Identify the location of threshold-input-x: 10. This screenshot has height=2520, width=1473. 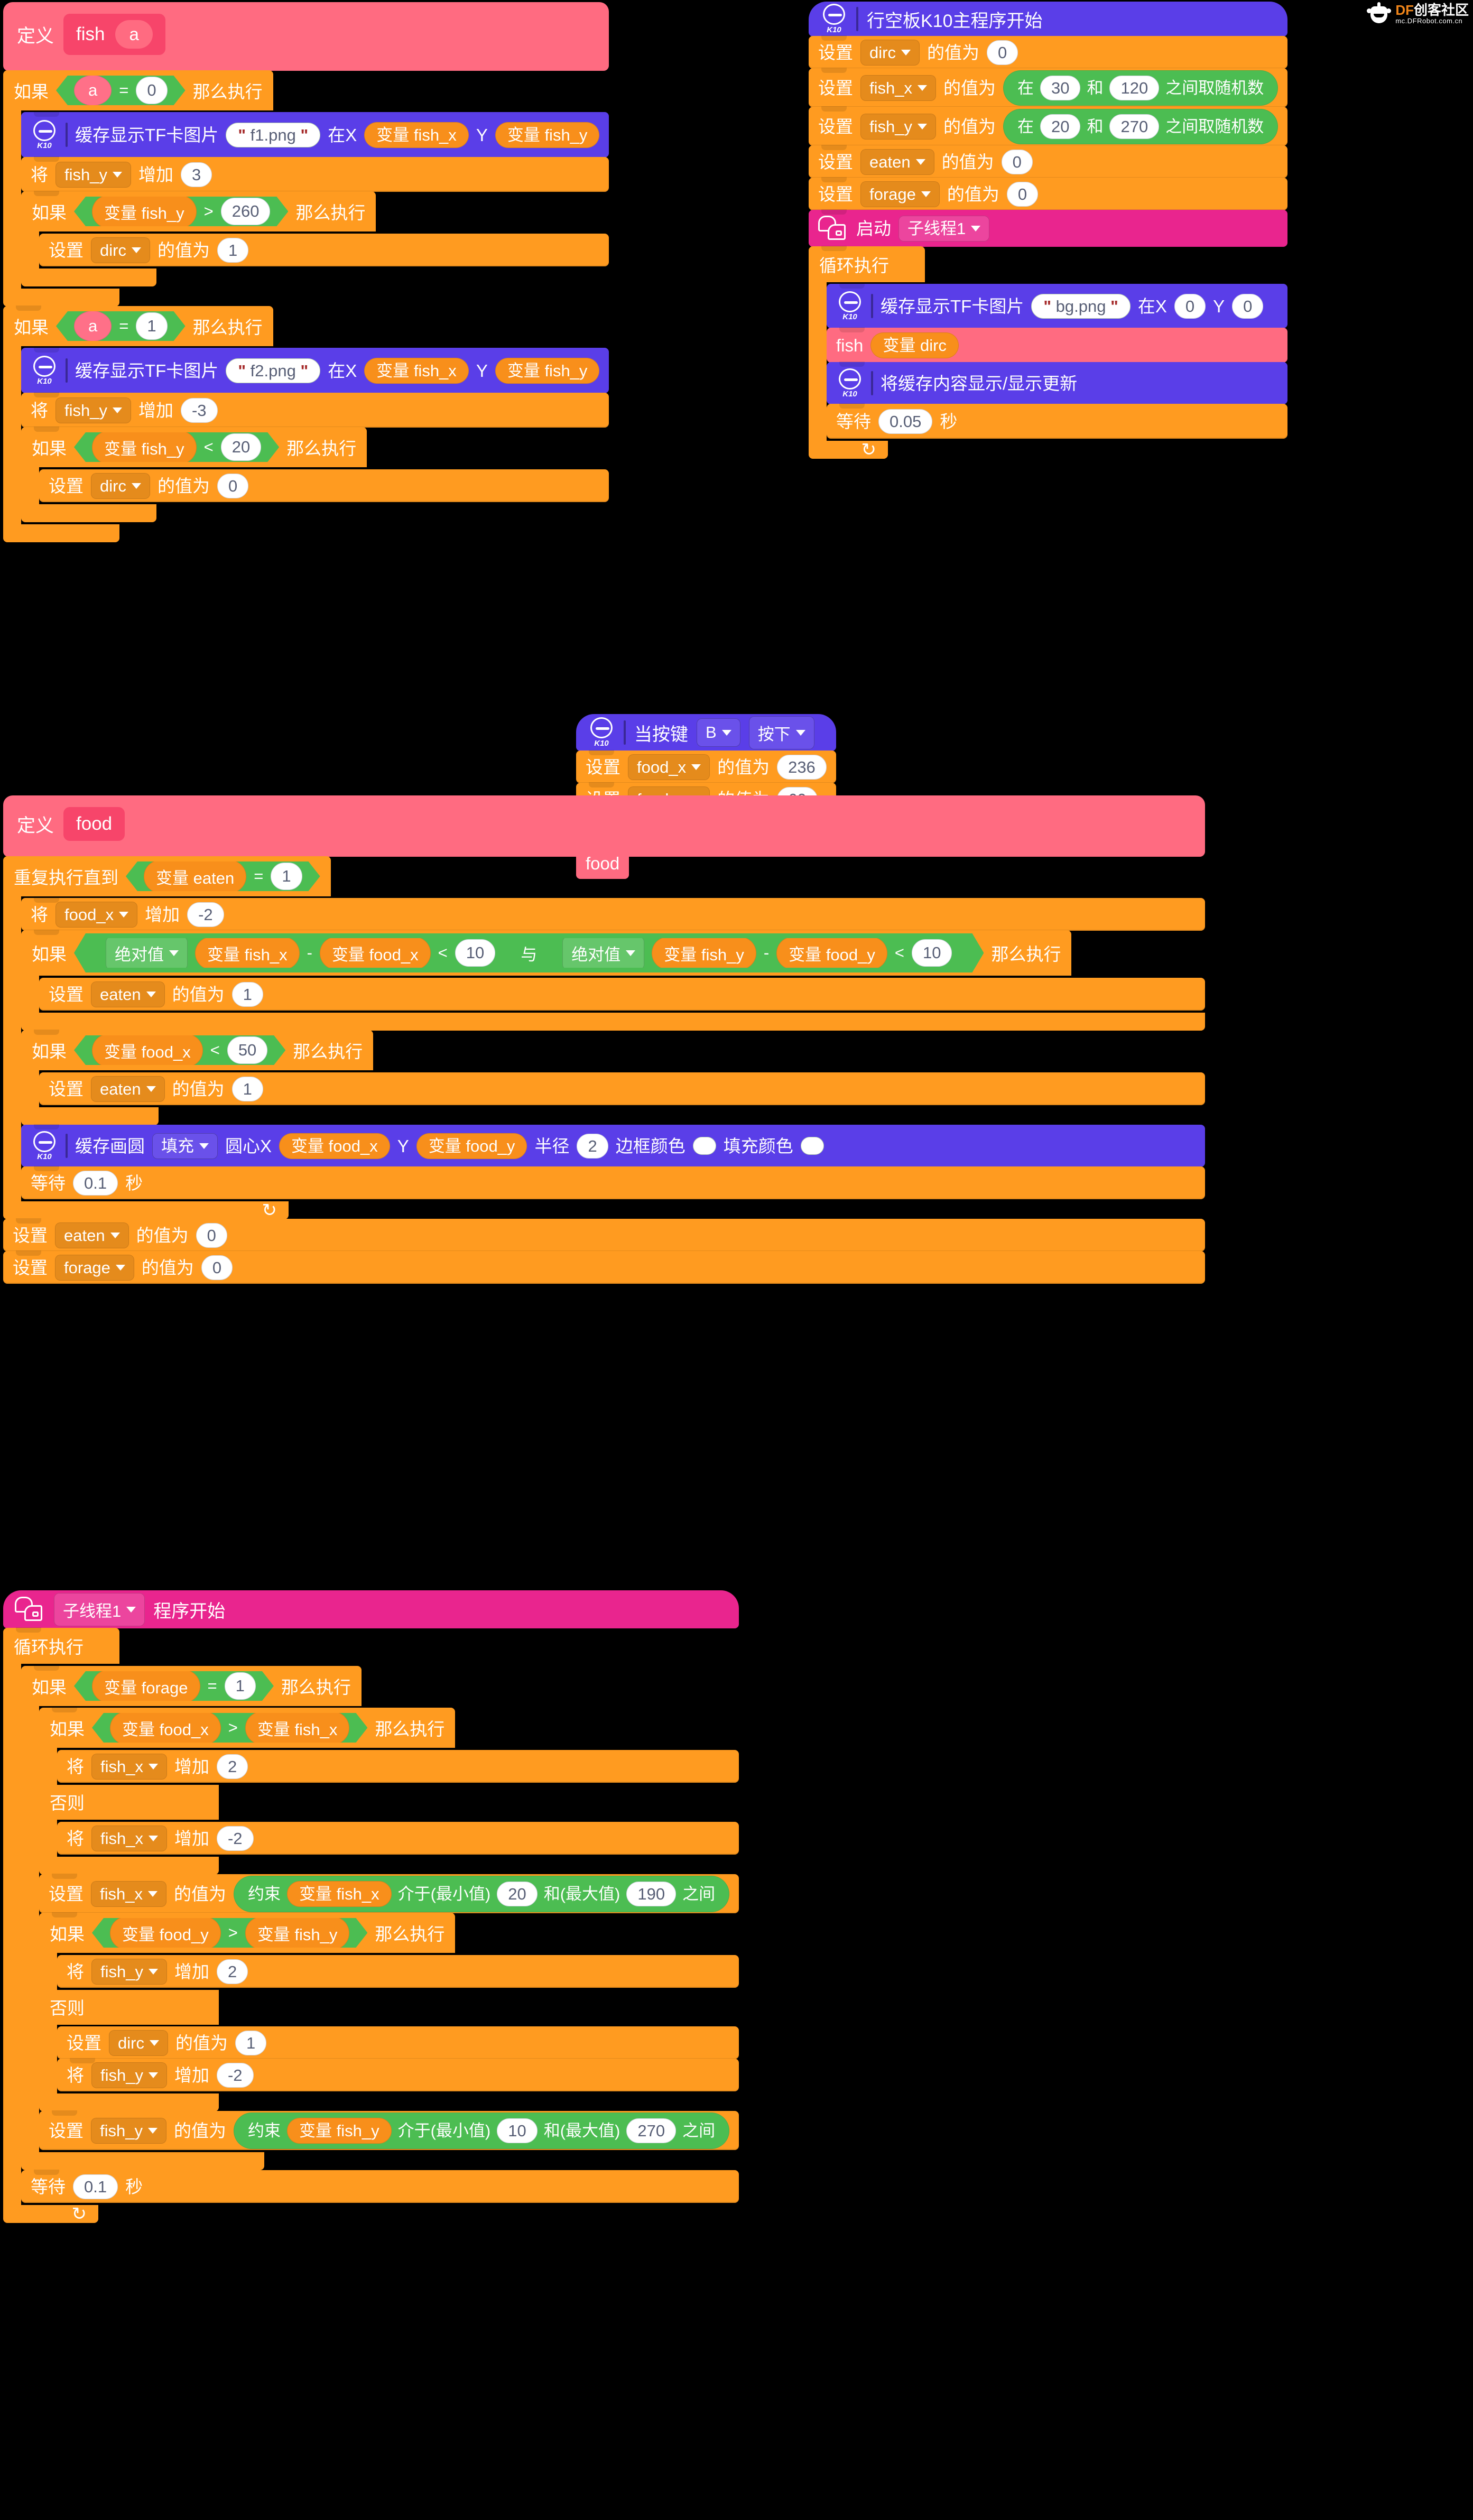
(475, 953).